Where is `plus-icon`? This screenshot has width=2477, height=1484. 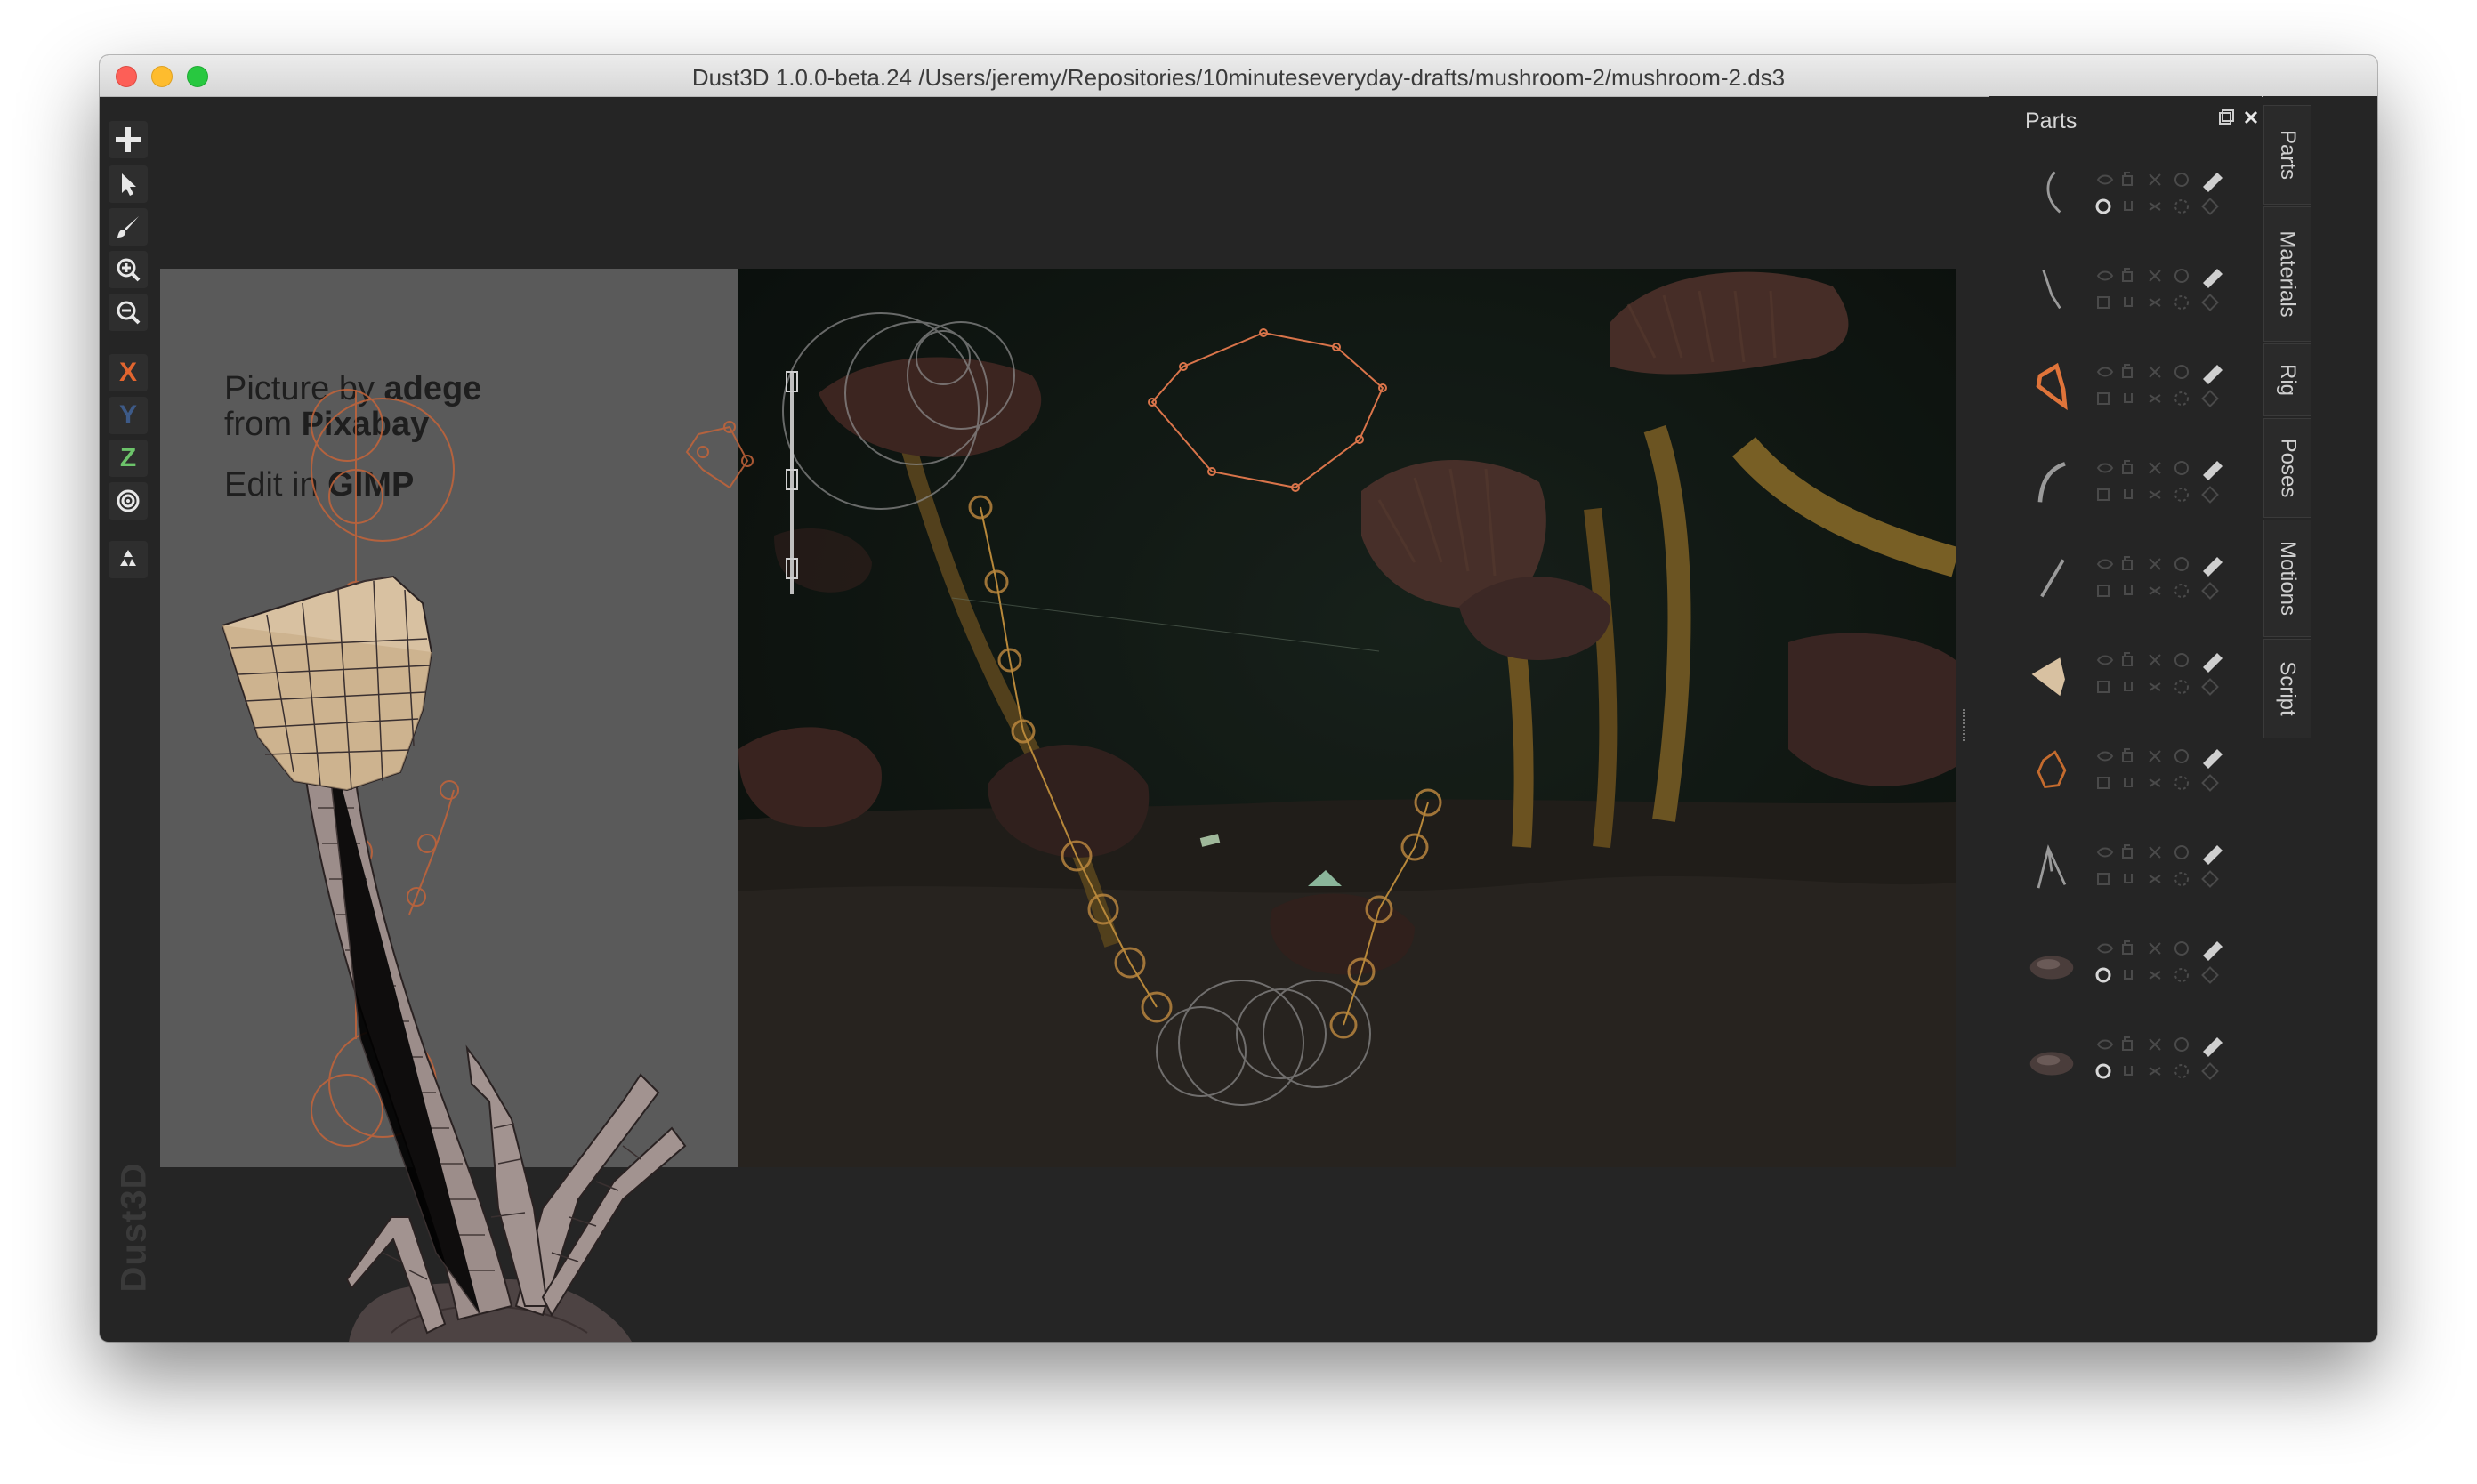 plus-icon is located at coordinates (128, 139).